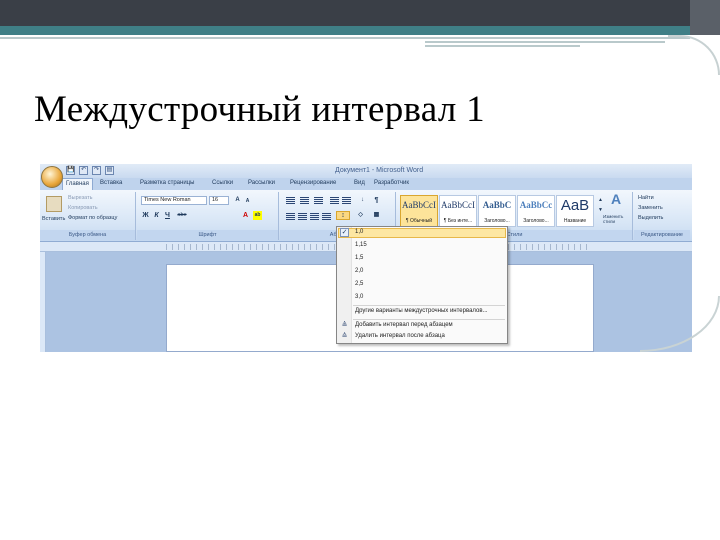 The image size is (720, 540). What do you see at coordinates (404, 325) in the screenshot?
I see `menu-item-add-space-before: Добавить интервал перед абзацем` at bounding box center [404, 325].